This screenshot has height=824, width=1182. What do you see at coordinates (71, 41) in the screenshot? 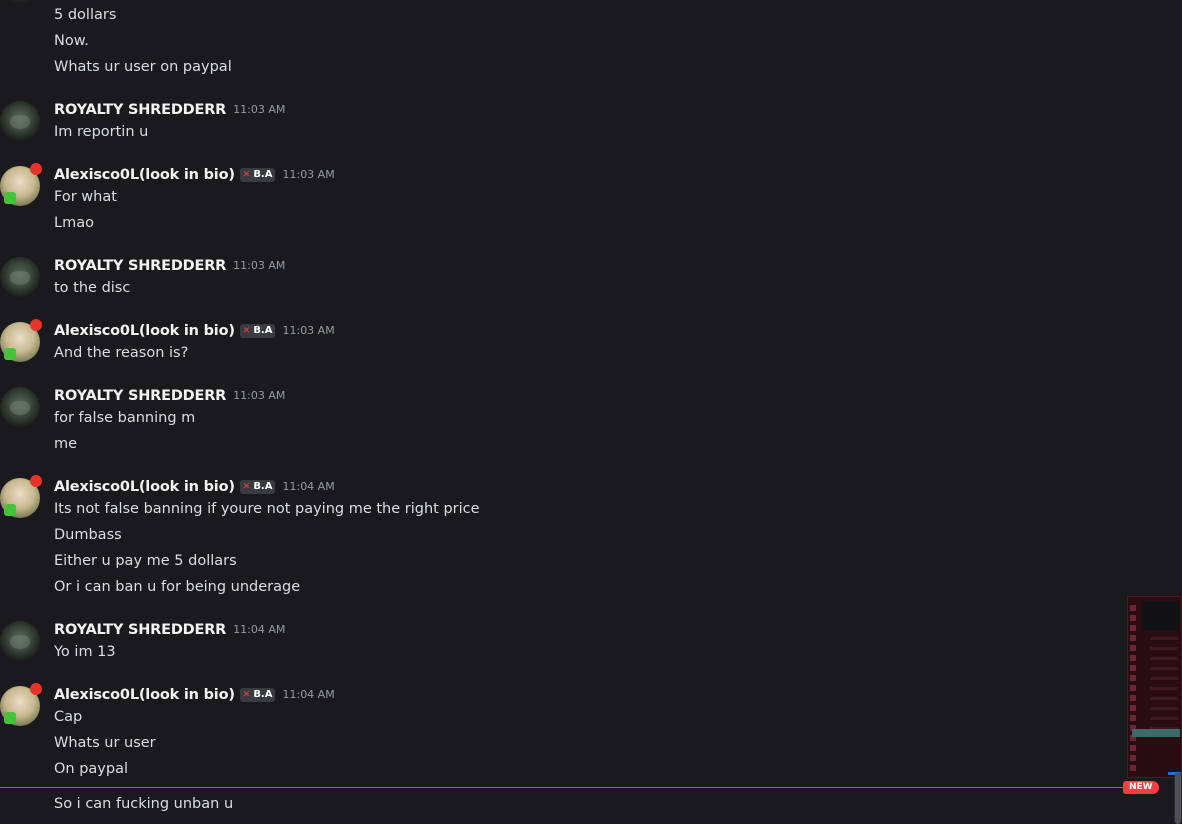
I see `message-line: Now.` at bounding box center [71, 41].